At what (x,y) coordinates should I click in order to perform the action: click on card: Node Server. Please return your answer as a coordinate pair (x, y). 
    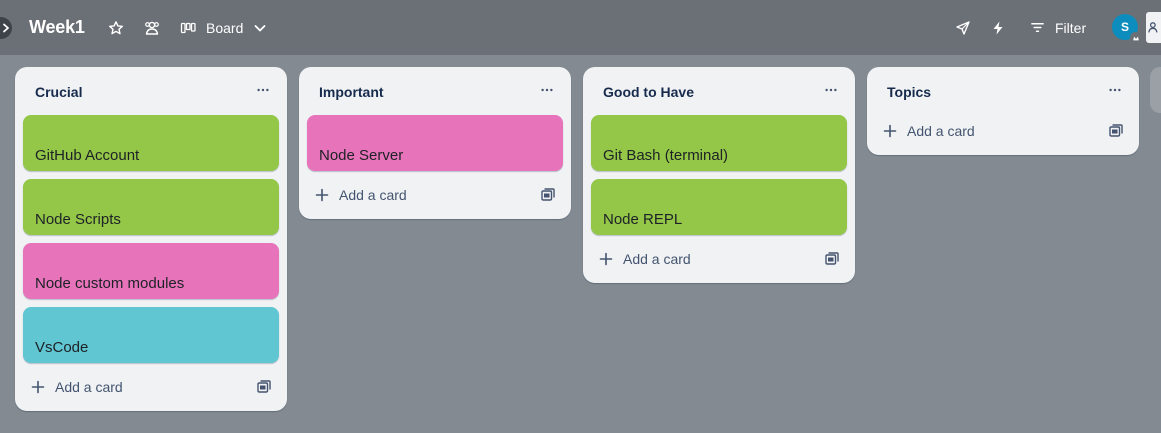
    Looking at the image, I should click on (435, 143).